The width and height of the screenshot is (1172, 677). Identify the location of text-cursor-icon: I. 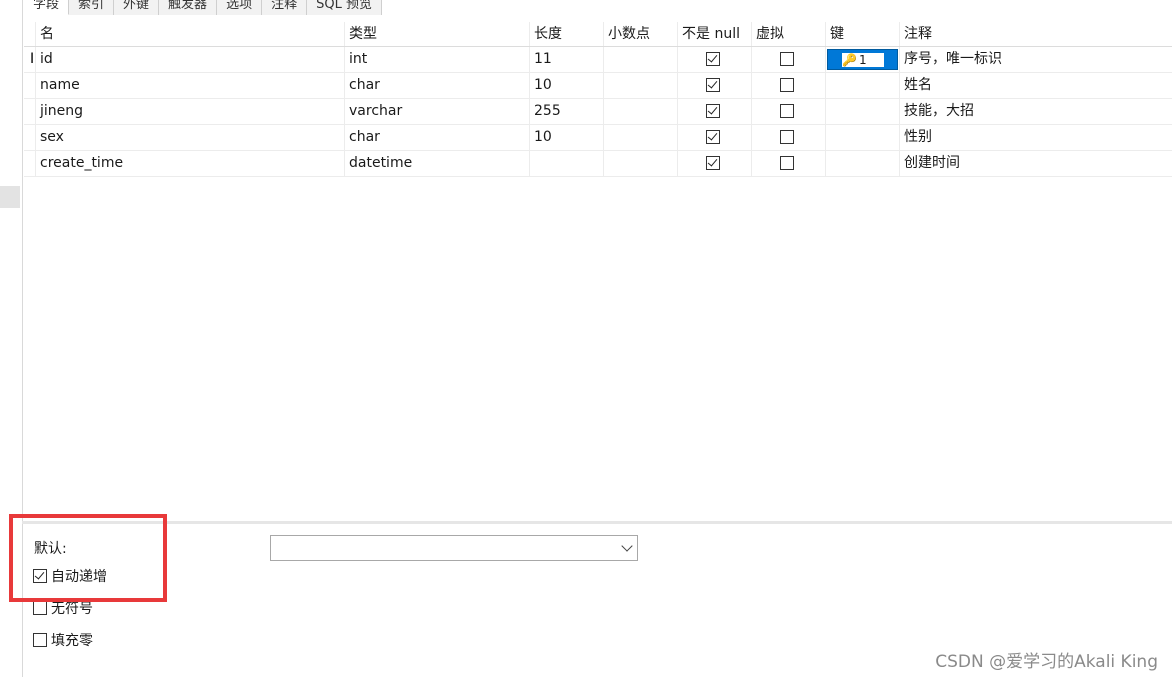
(32, 59).